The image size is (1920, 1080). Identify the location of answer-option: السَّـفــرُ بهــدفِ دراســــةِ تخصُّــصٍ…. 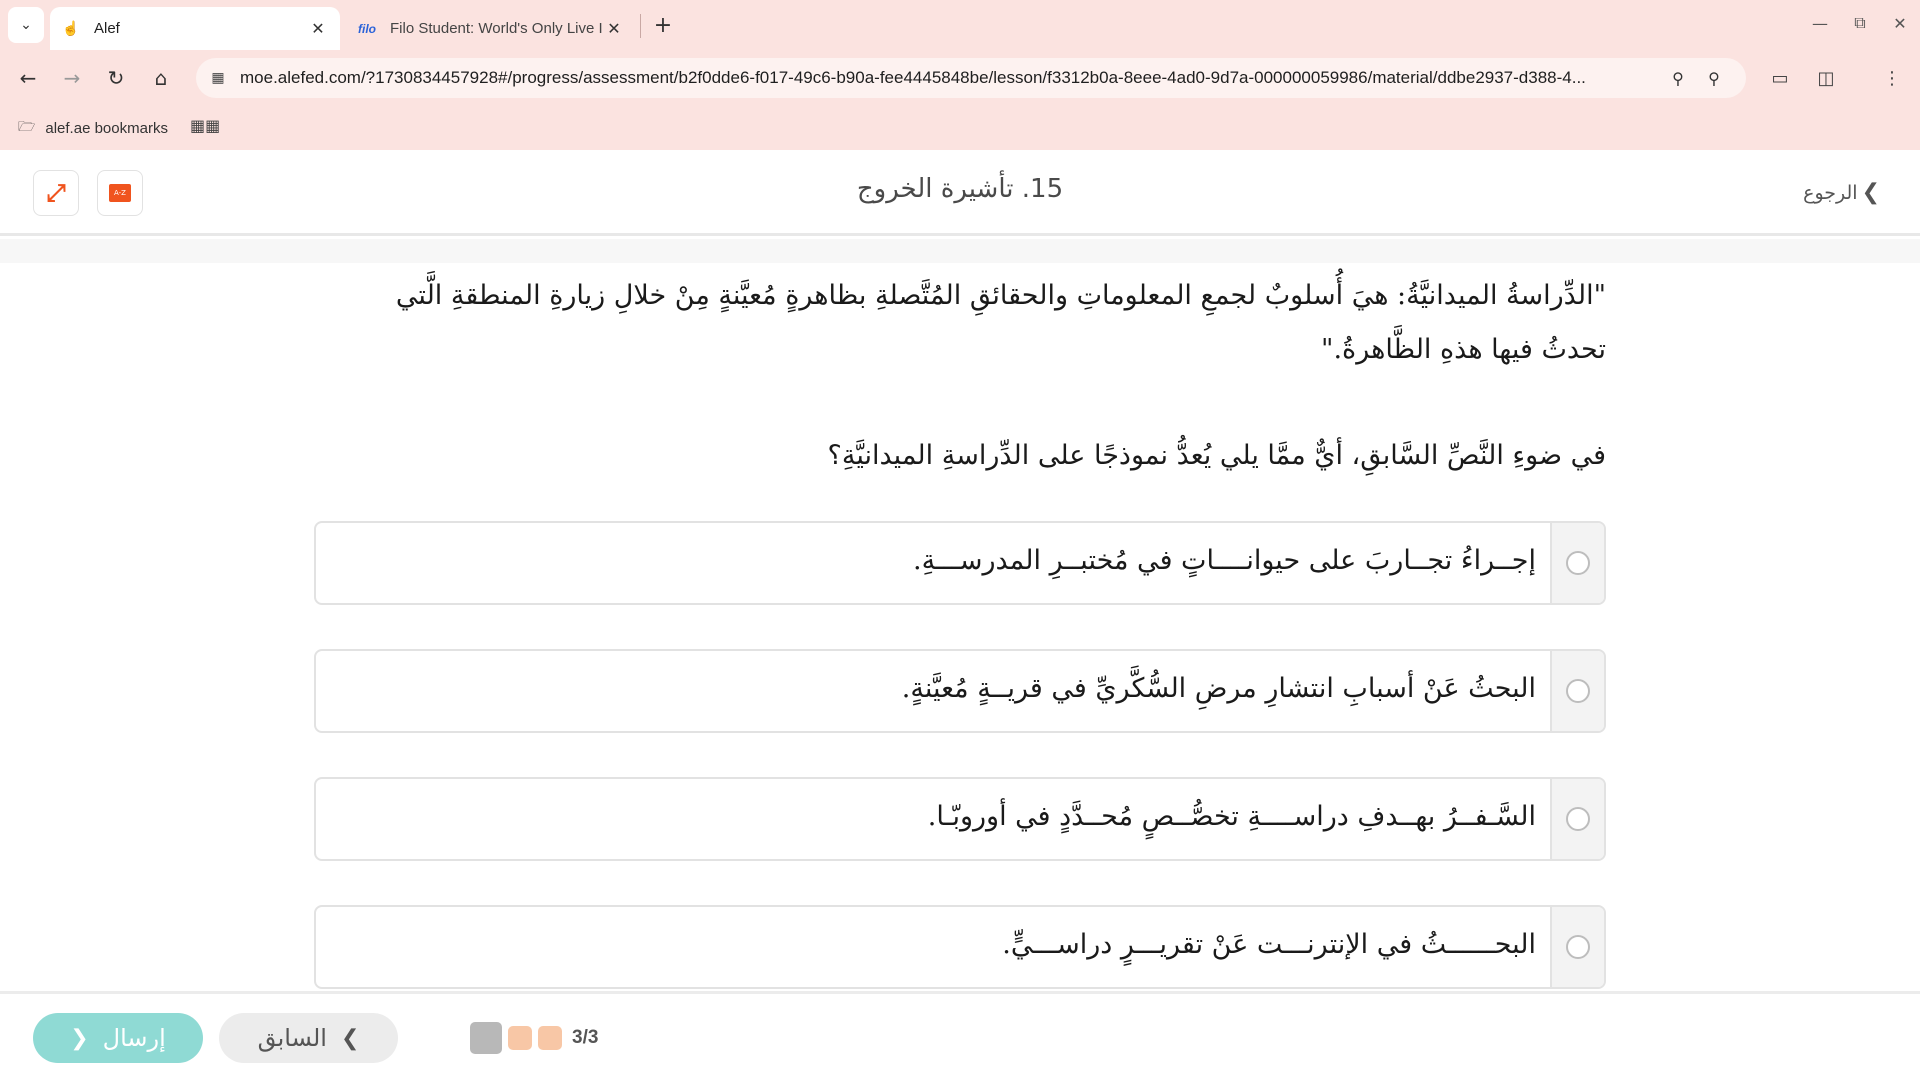
(960, 819).